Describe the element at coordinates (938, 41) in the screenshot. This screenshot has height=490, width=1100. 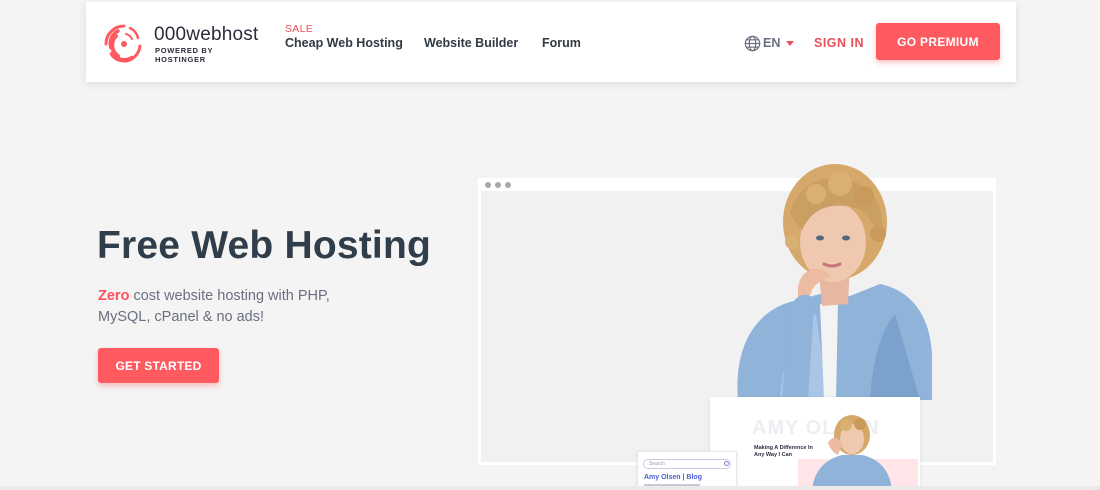
I see `go-premium-button: GO PREMIUM` at that location.